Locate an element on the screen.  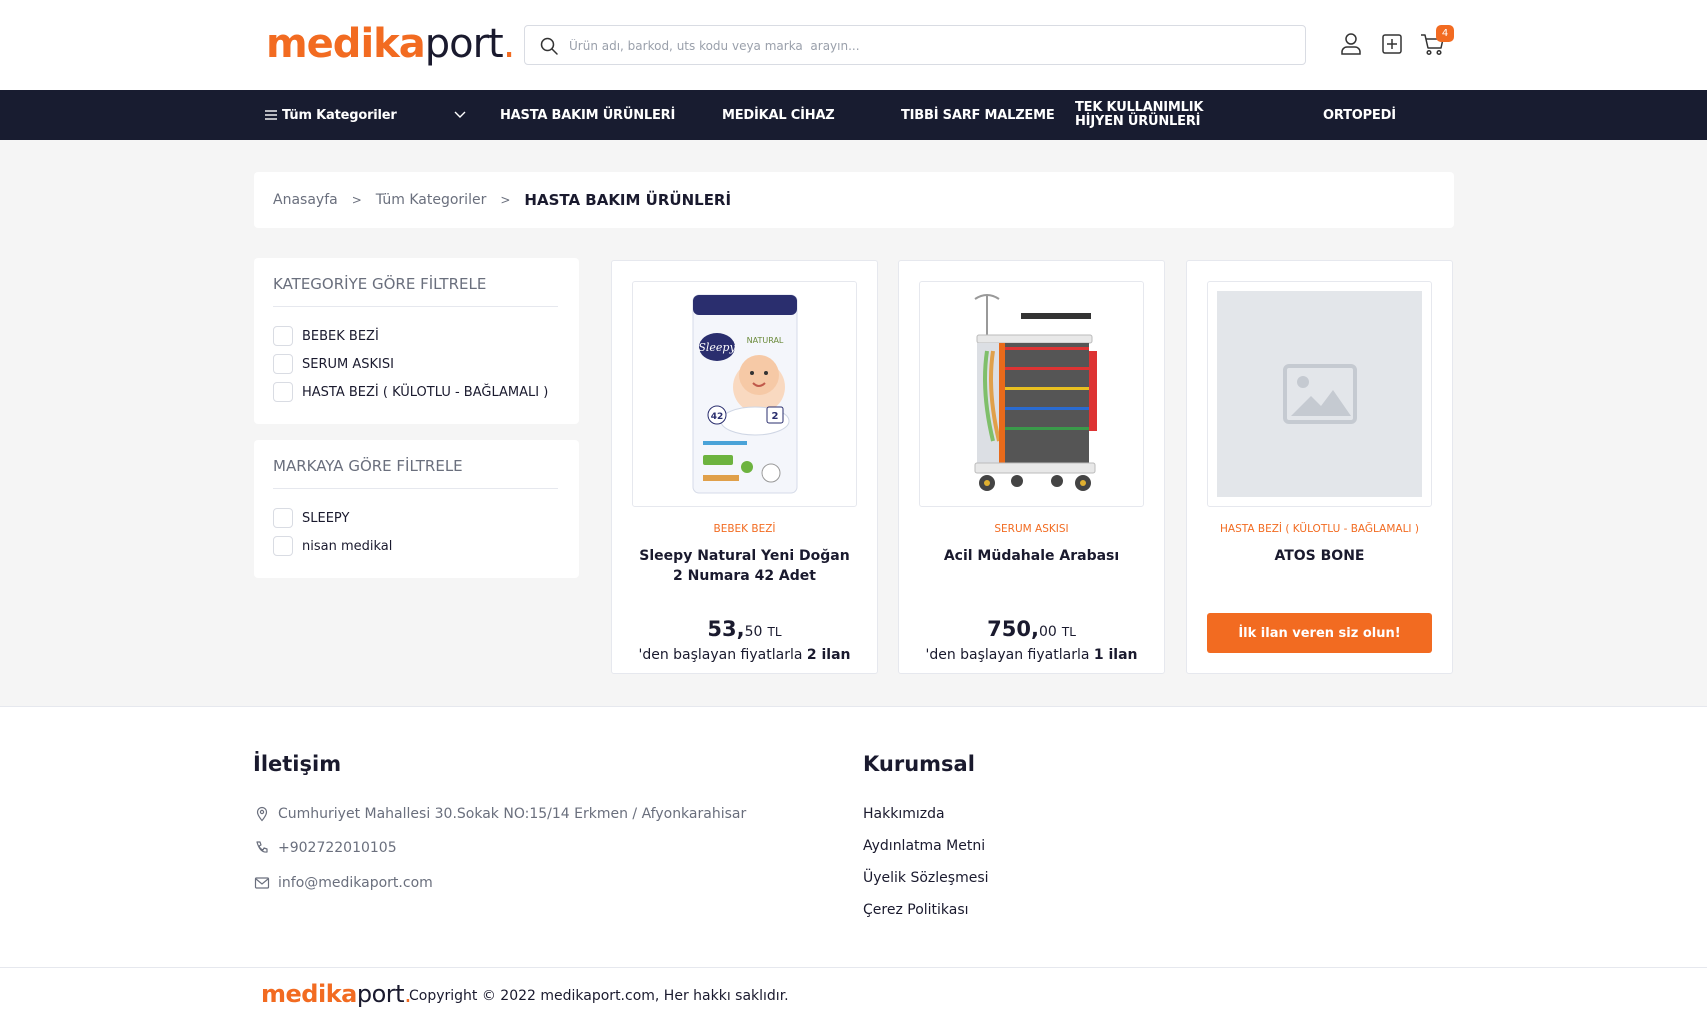
search-bar is located at coordinates (915, 45).